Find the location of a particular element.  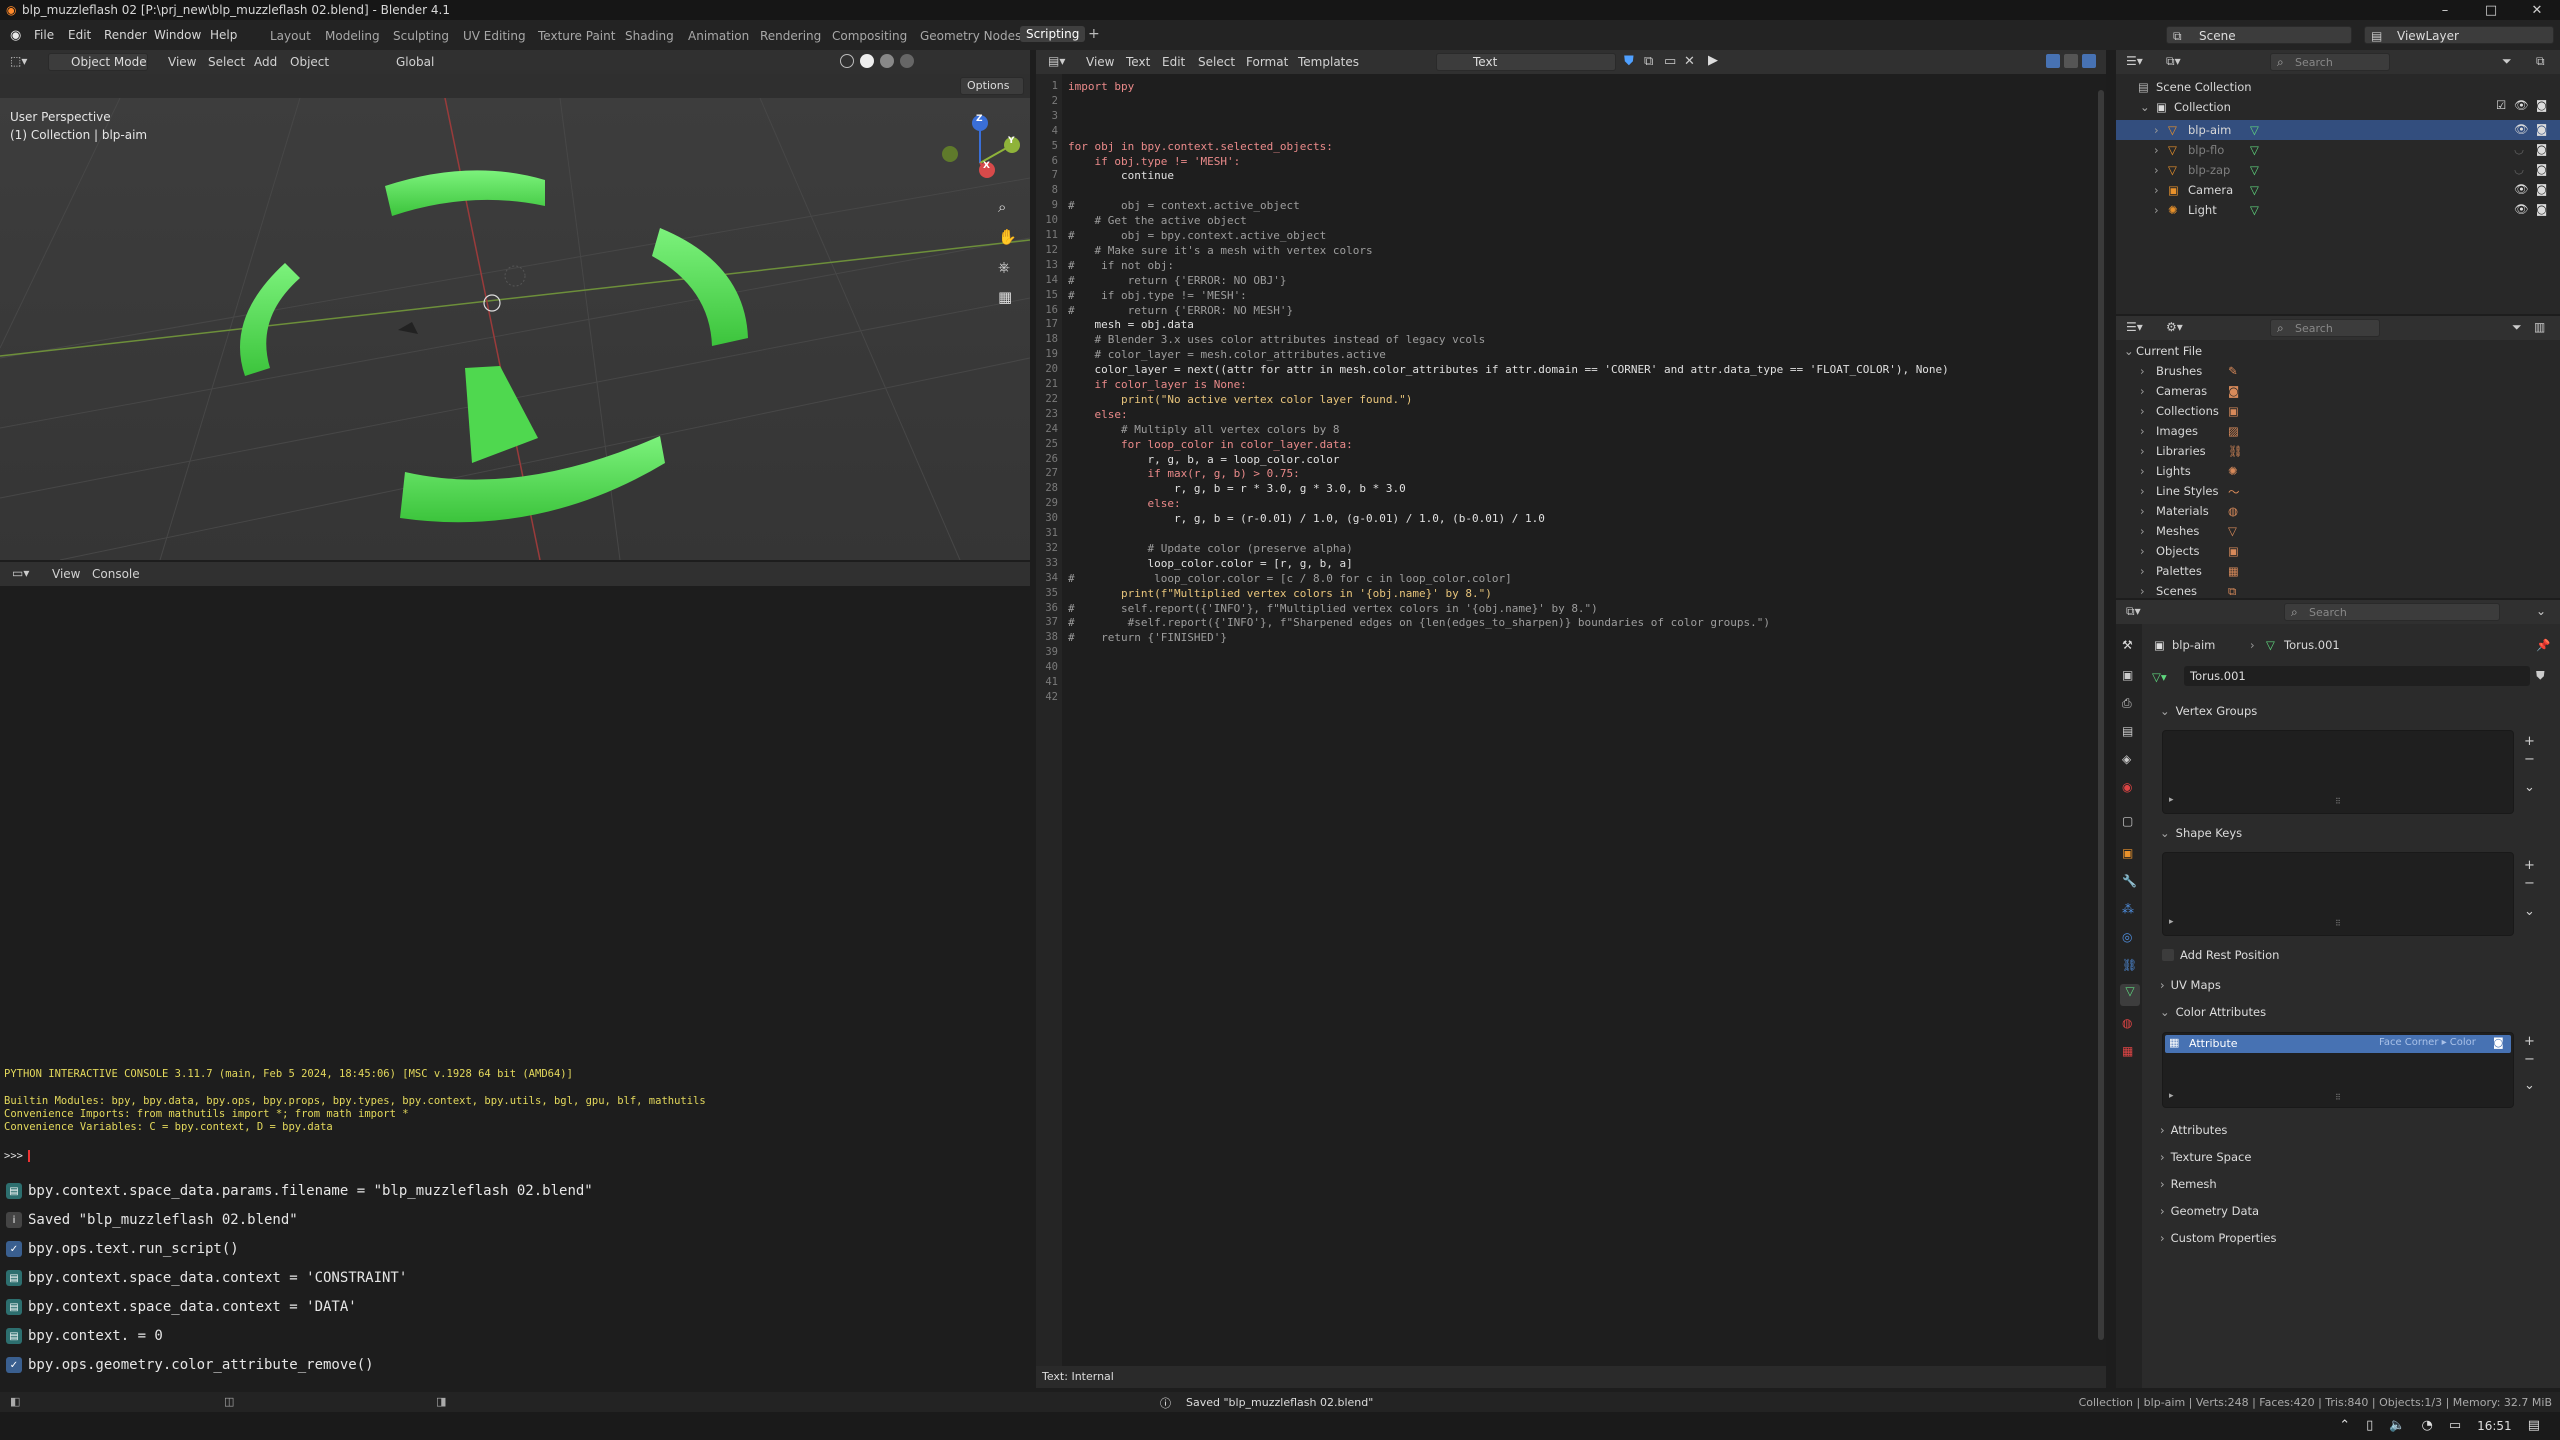

tab-shading: Shading is located at coordinates (649, 36).